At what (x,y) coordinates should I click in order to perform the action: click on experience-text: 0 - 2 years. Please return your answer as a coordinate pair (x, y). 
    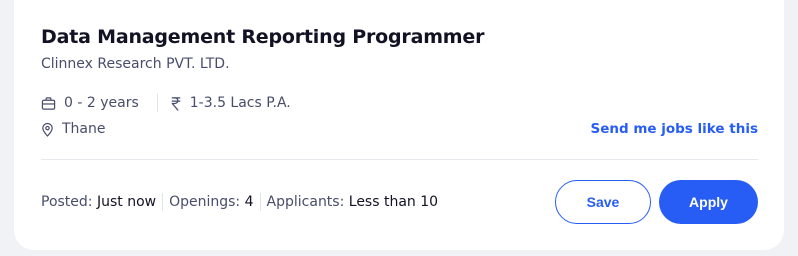
    Looking at the image, I should click on (101, 103).